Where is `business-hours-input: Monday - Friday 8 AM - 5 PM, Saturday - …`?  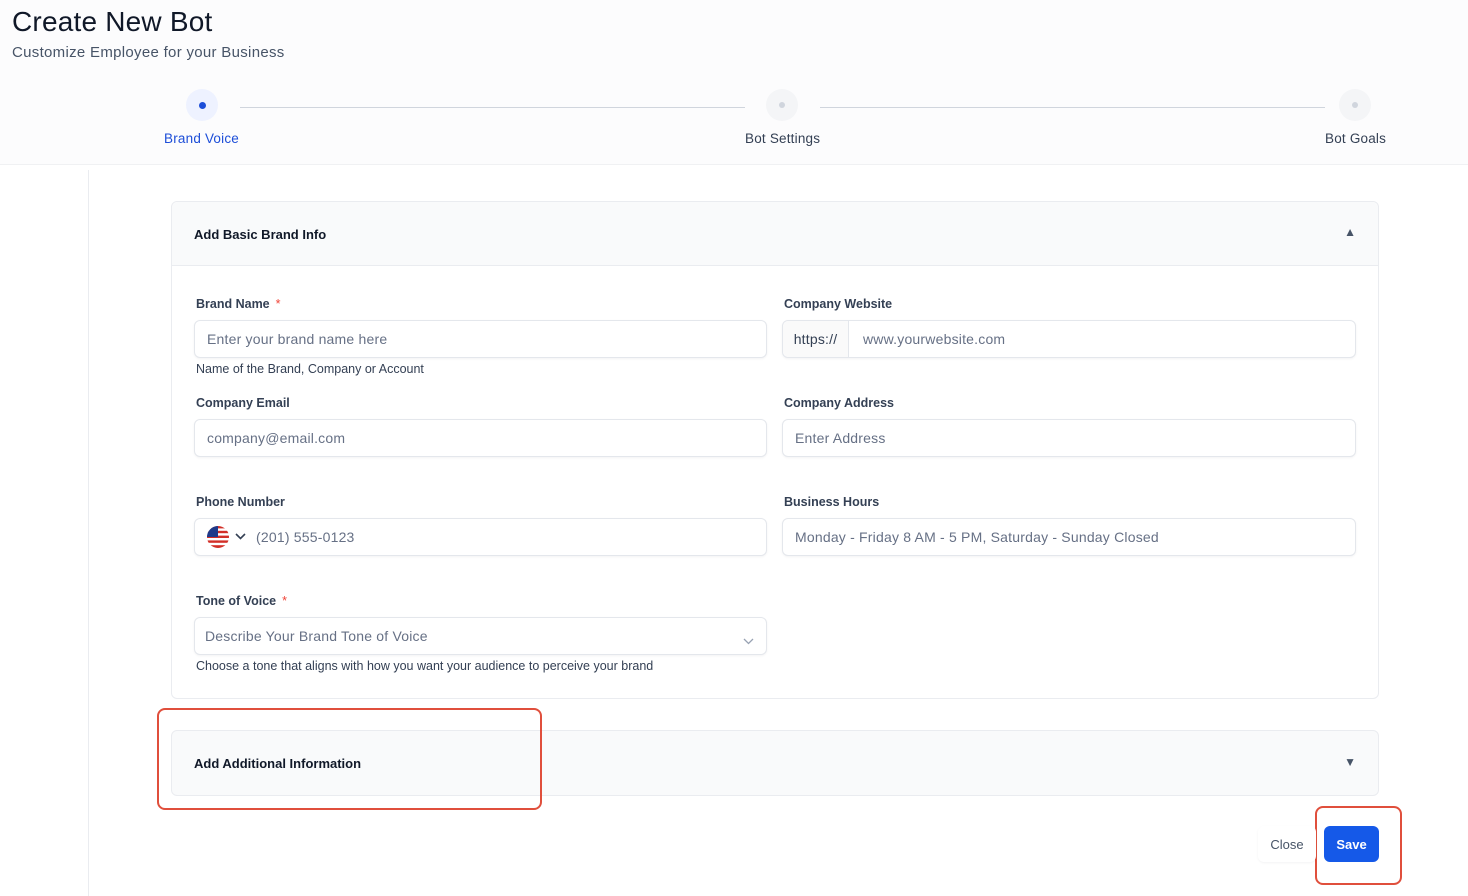
business-hours-input: Monday - Friday 8 AM - 5 PM, Saturday - … is located at coordinates (1069, 537).